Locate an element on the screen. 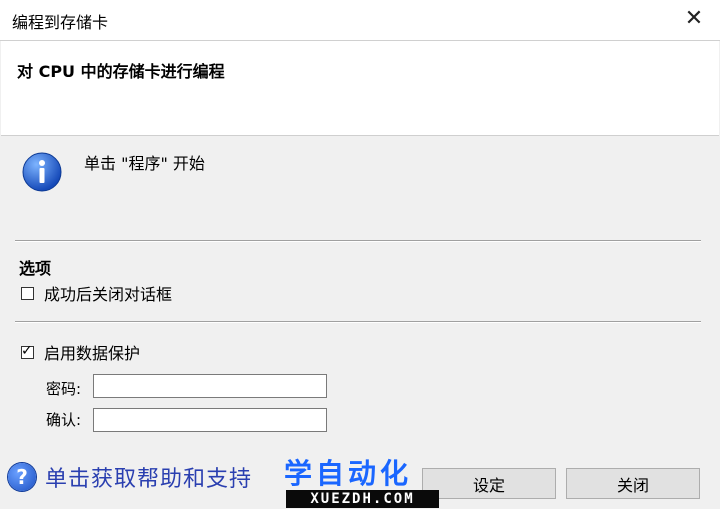  close-on-success-checkbox: 成功后关闭对话框 is located at coordinates (96, 293).